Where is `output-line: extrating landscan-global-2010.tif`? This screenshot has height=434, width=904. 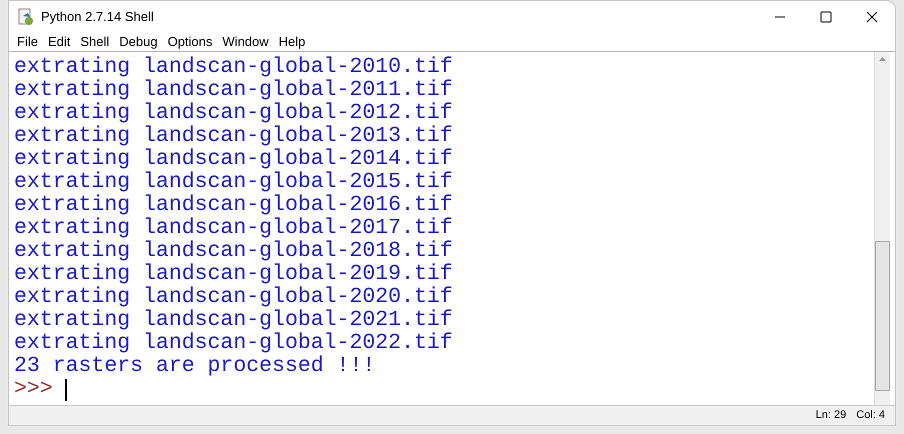 output-line: extrating landscan-global-2010.tif is located at coordinates (233, 67).